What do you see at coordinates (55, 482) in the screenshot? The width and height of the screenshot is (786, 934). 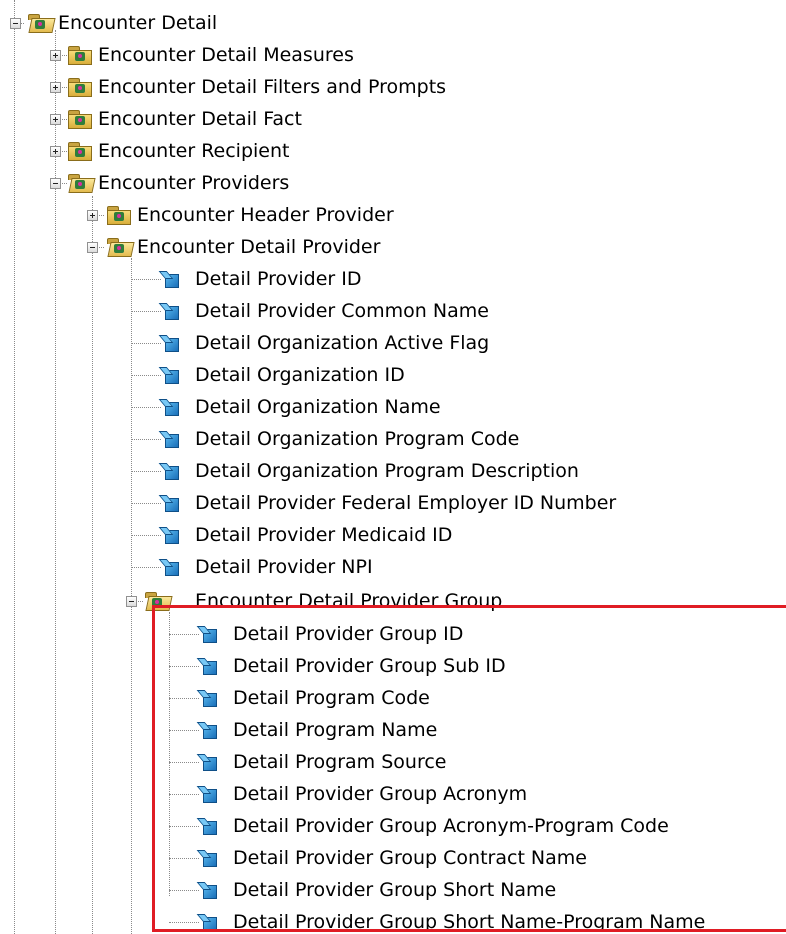 I see `tree-line-root` at bounding box center [55, 482].